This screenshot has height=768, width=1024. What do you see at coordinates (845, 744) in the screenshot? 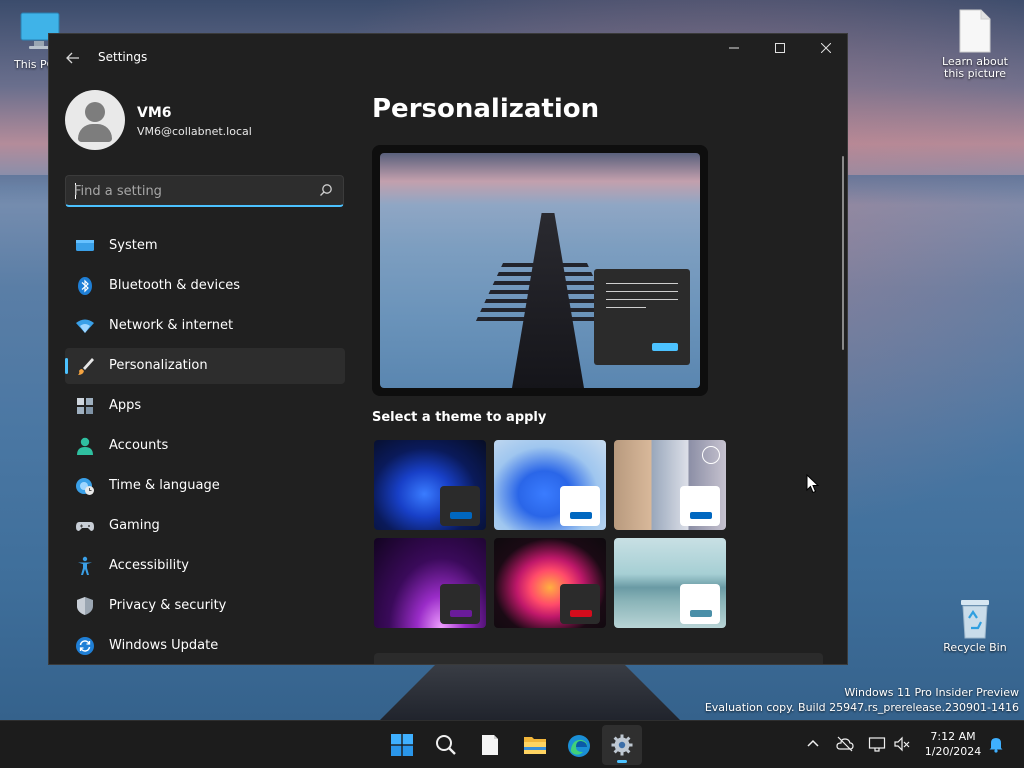
I see `cloud-offline-icon` at bounding box center [845, 744].